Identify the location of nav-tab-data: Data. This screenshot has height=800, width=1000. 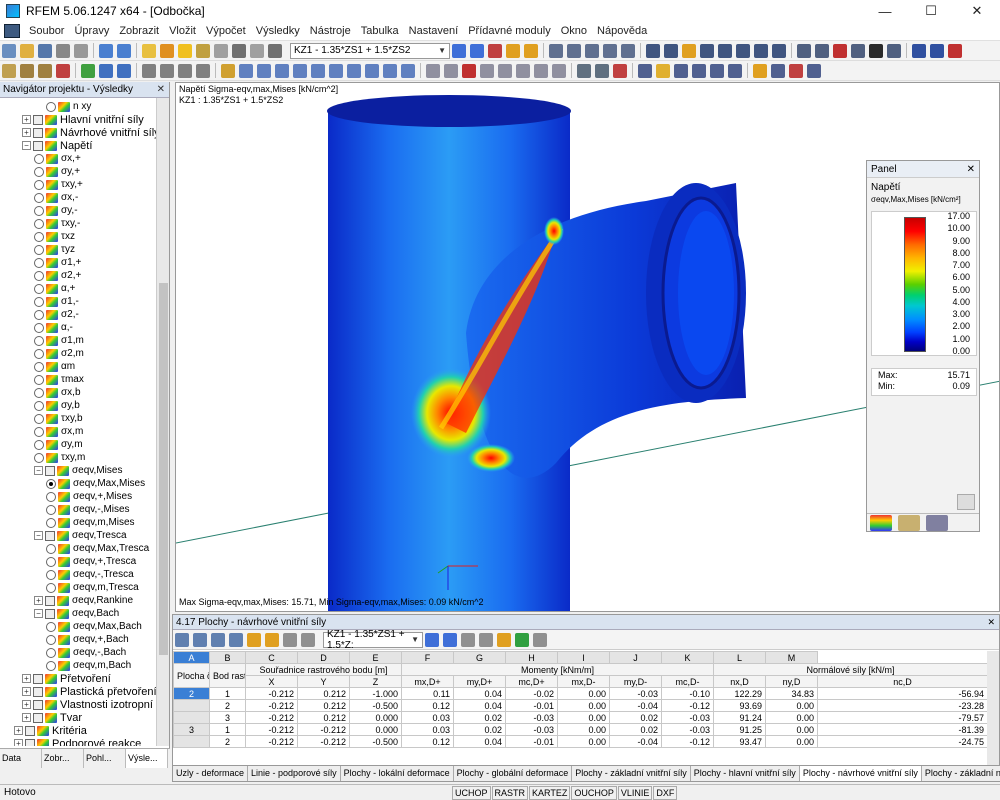
(21, 758).